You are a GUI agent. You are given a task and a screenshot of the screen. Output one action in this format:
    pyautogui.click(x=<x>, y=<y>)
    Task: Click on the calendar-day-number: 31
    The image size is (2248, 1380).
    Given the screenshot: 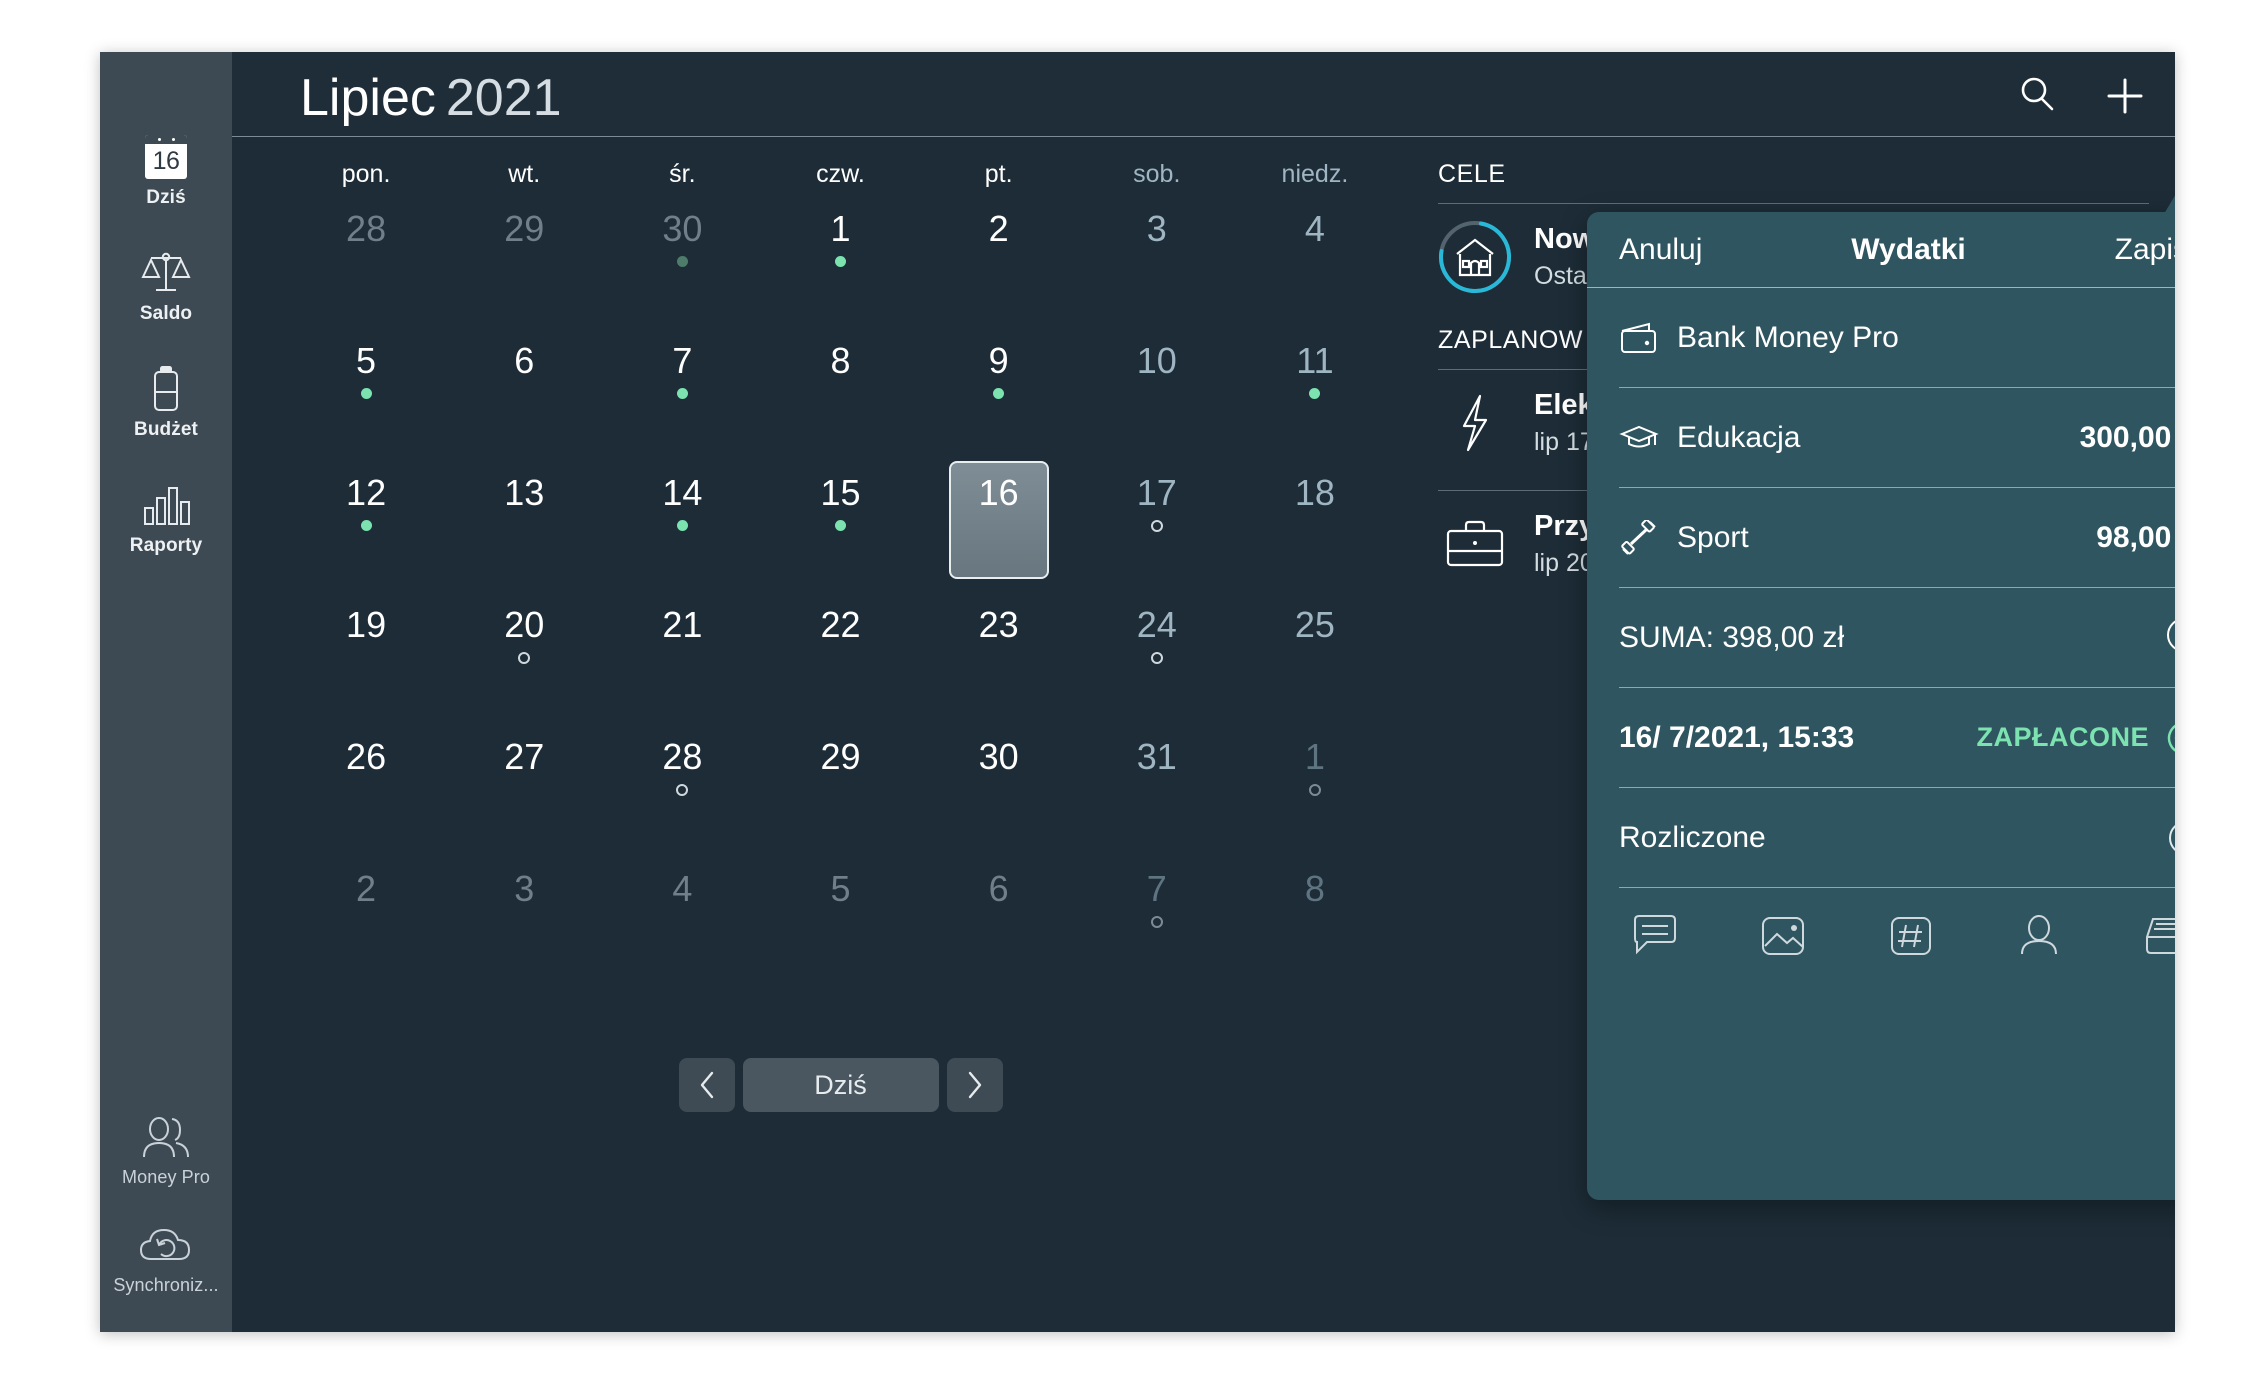 What is the action you would take?
    pyautogui.click(x=1156, y=756)
    